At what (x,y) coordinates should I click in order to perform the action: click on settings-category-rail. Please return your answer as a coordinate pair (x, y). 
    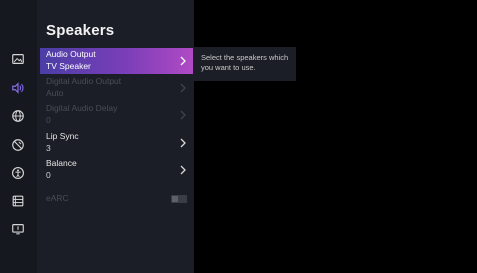
    Looking at the image, I should click on (18, 136).